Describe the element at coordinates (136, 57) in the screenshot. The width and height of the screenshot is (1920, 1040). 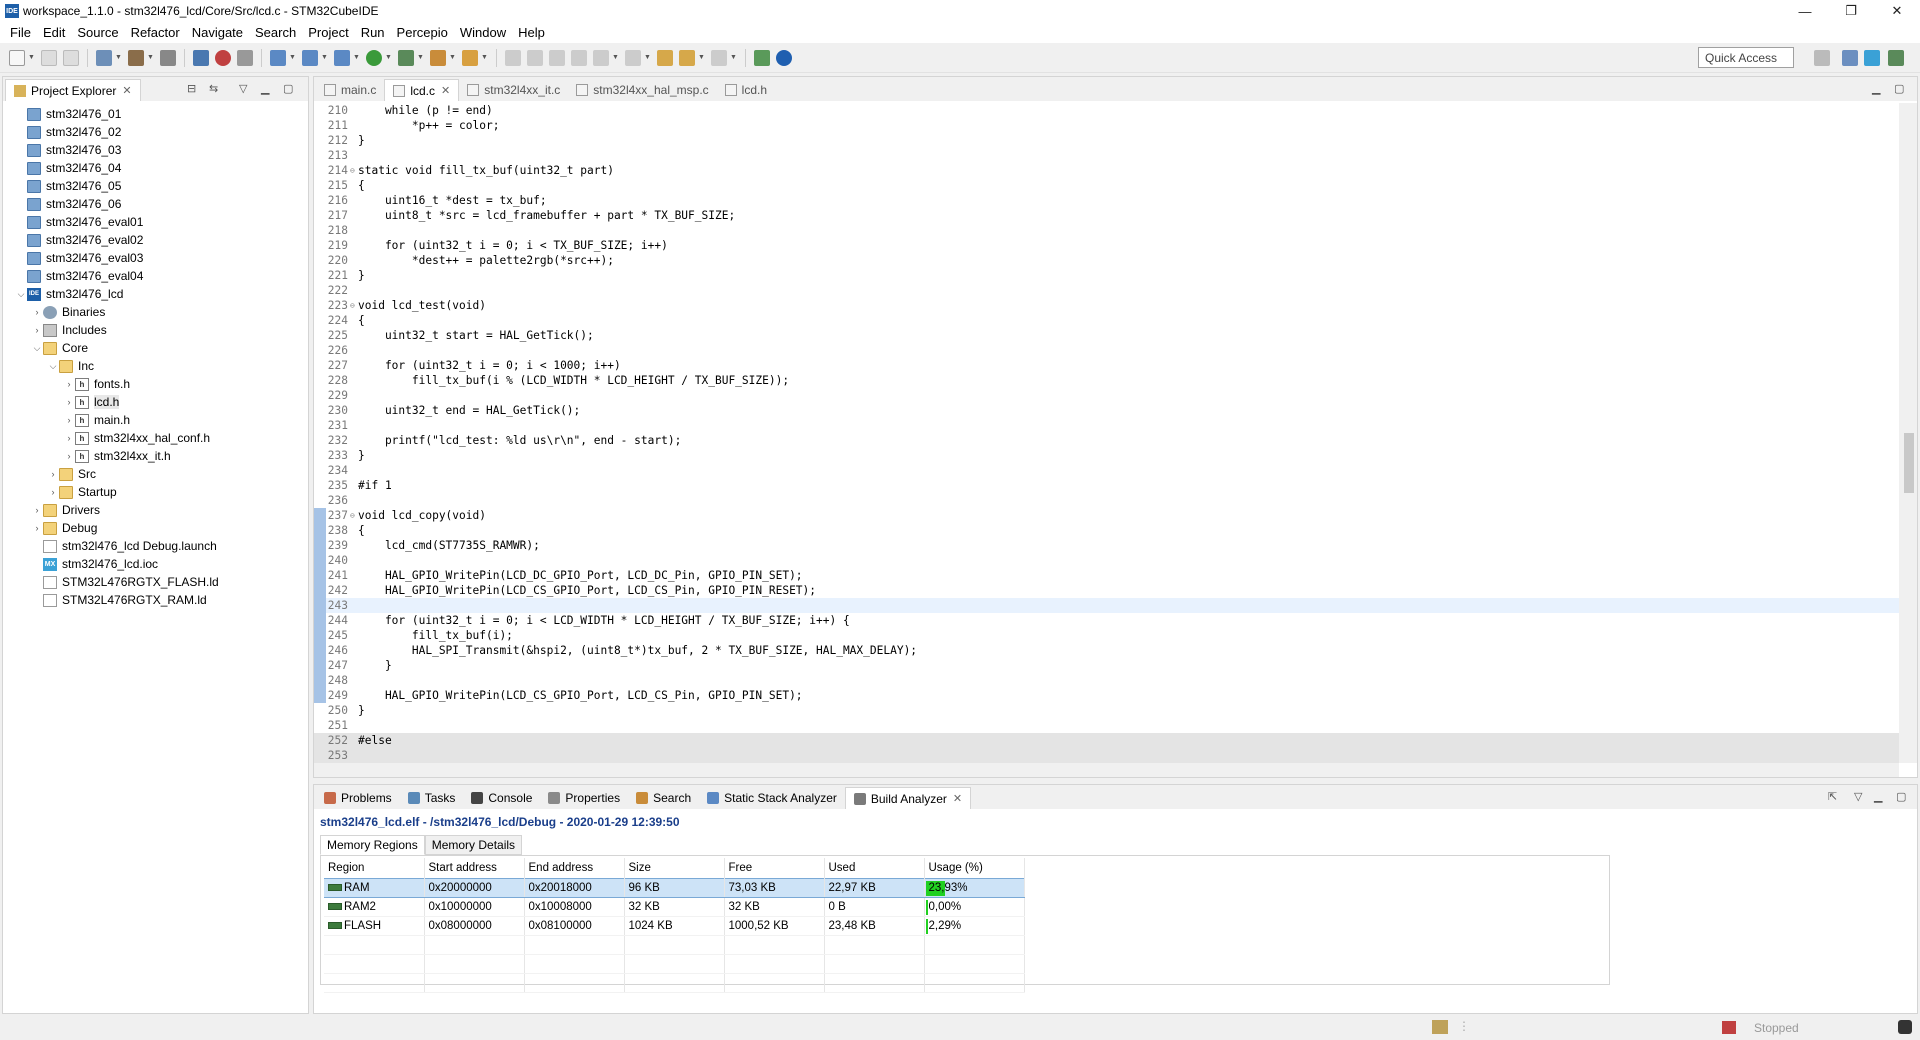
I see `build-hammer-icon` at that location.